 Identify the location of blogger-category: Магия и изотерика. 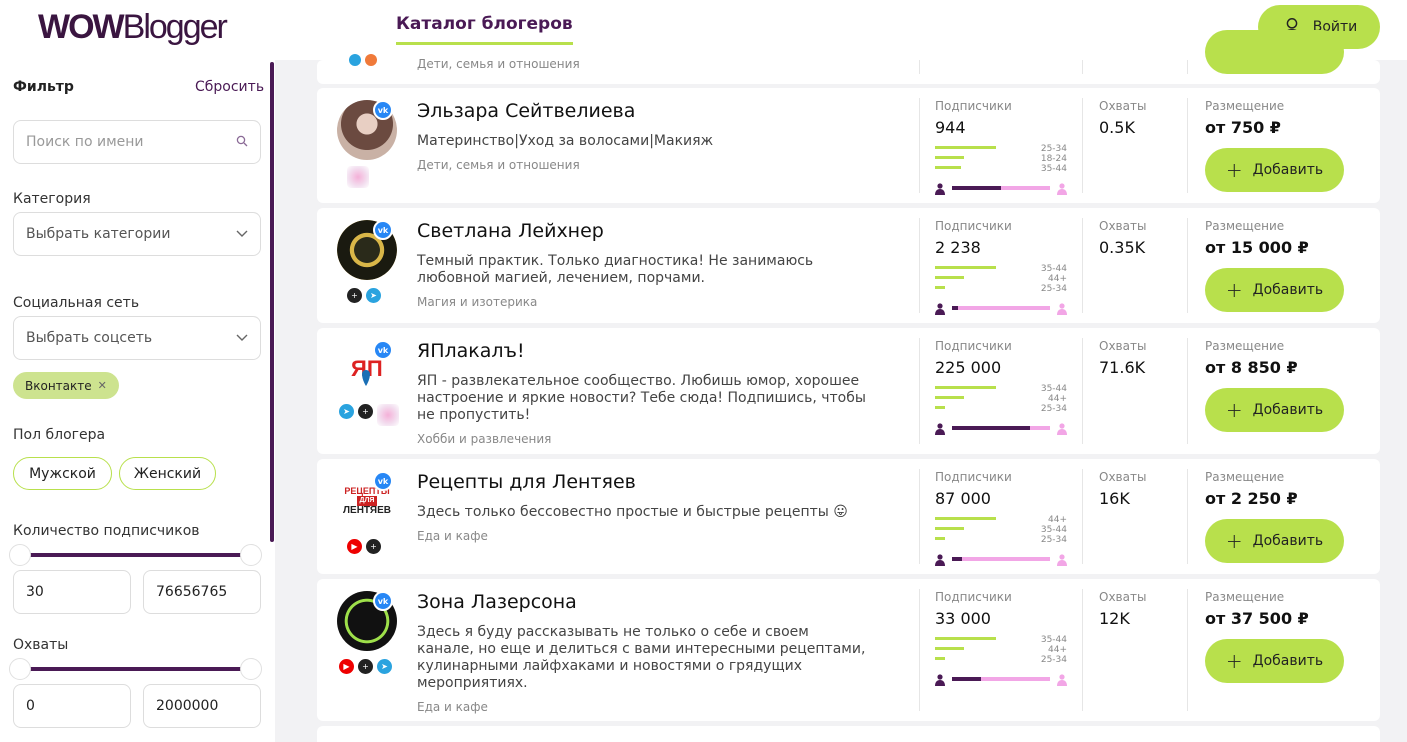
(477, 302).